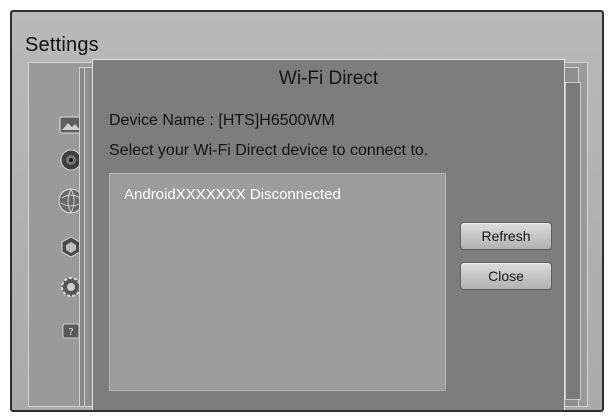  I want to click on background-panel-edge, so click(573, 241).